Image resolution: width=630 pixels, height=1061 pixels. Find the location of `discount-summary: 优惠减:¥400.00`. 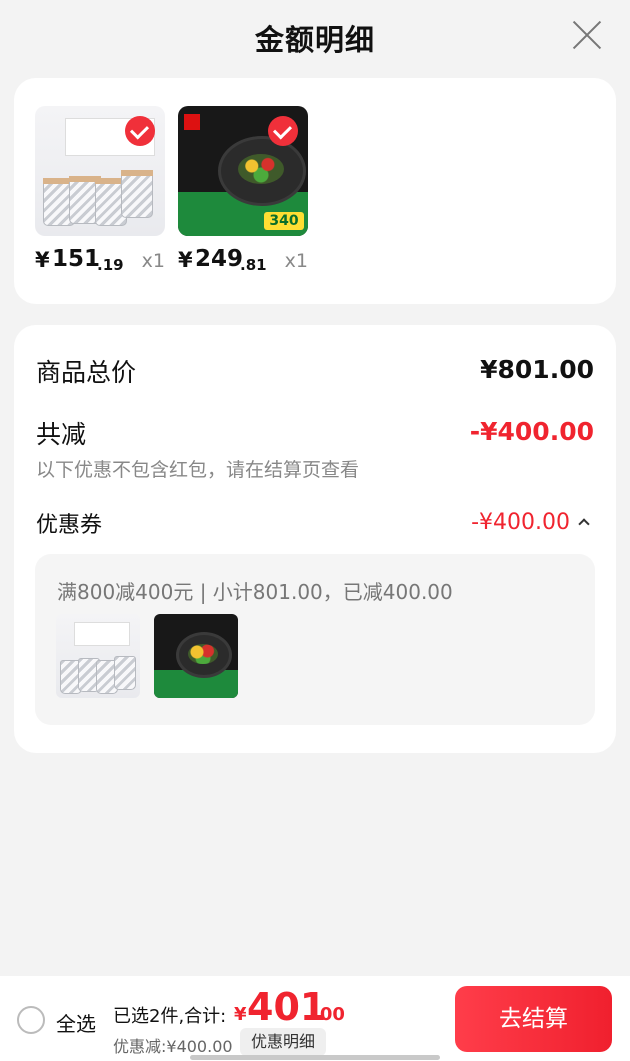

discount-summary: 优惠减:¥400.00 is located at coordinates (173, 1046).